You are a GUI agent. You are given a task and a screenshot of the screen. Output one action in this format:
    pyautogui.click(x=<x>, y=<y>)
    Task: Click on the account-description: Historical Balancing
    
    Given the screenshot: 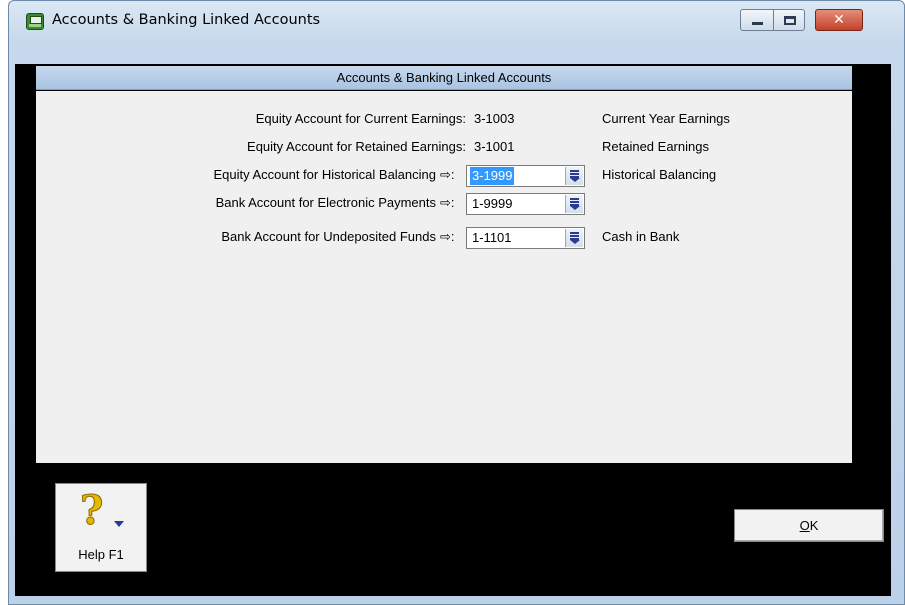 What is the action you would take?
    pyautogui.click(x=659, y=174)
    